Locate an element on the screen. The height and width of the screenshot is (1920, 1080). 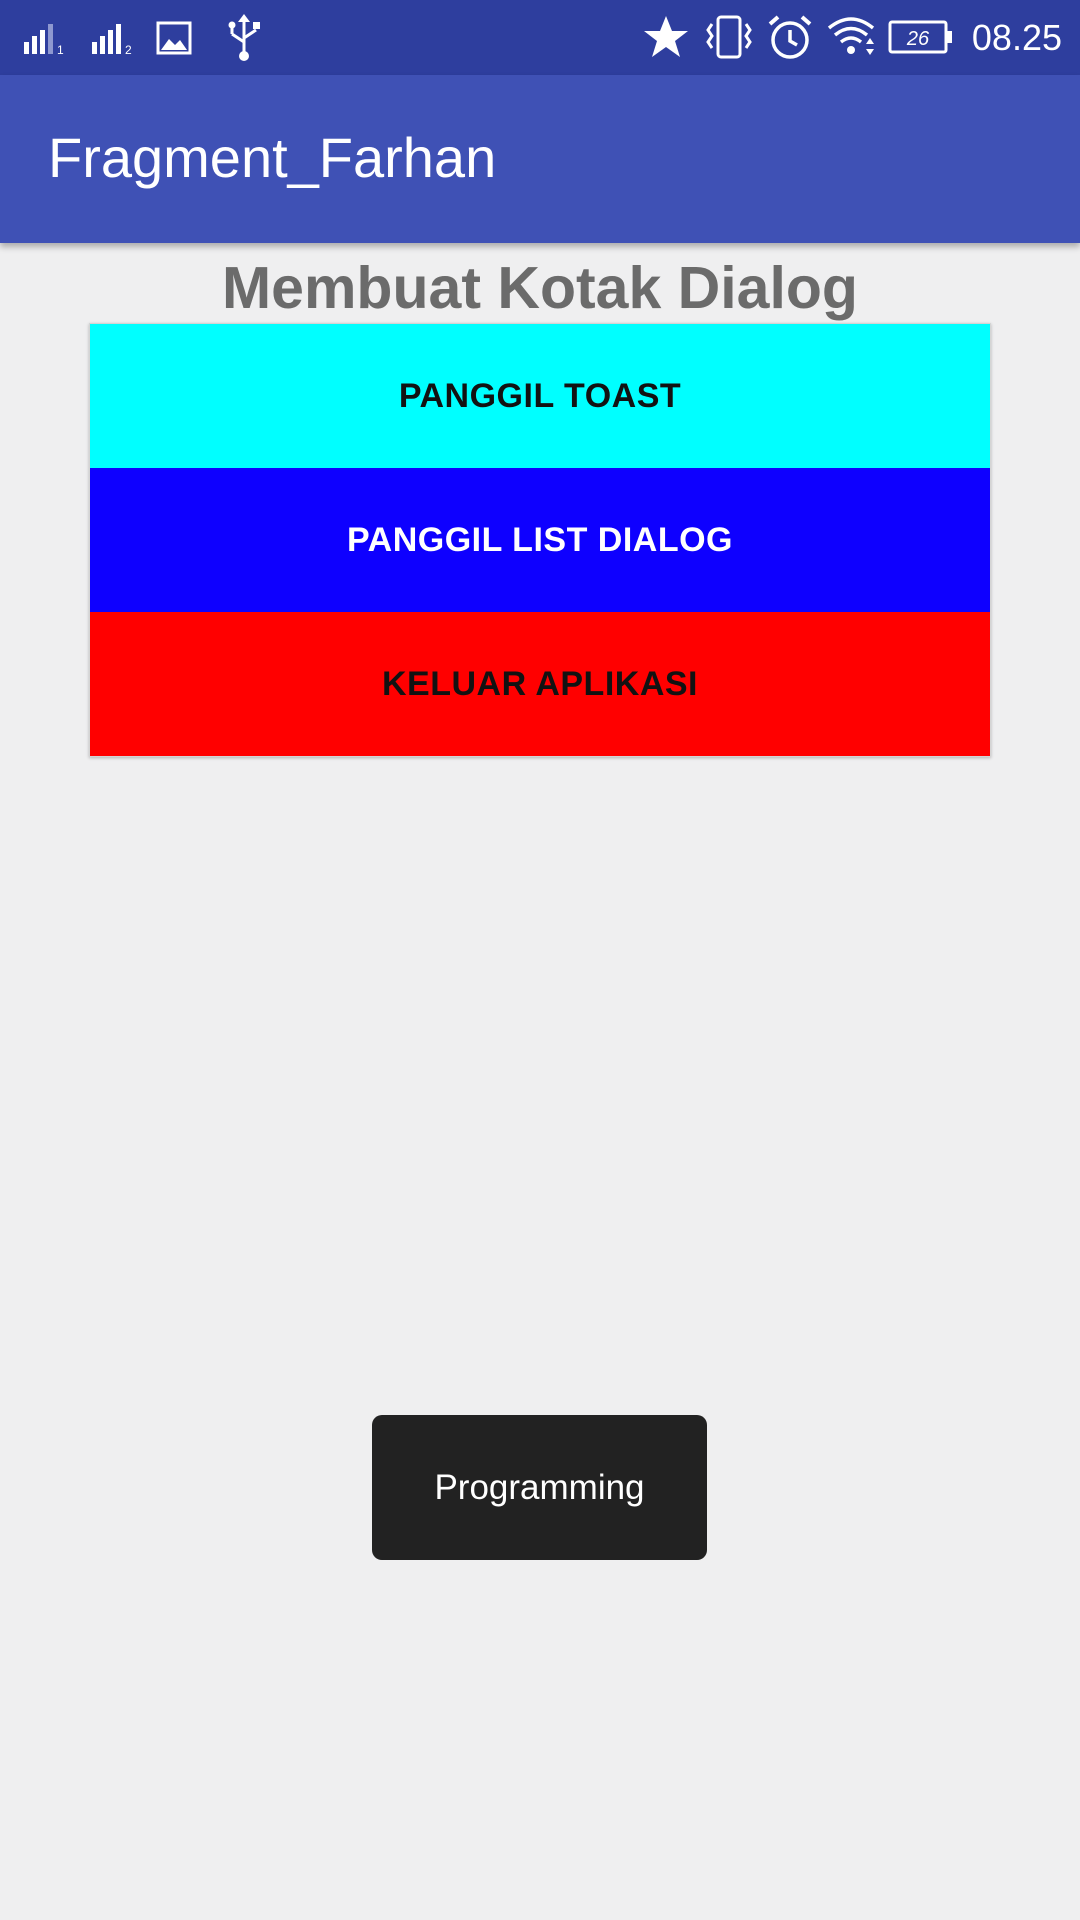
wifi-icon is located at coordinates (851, 36).